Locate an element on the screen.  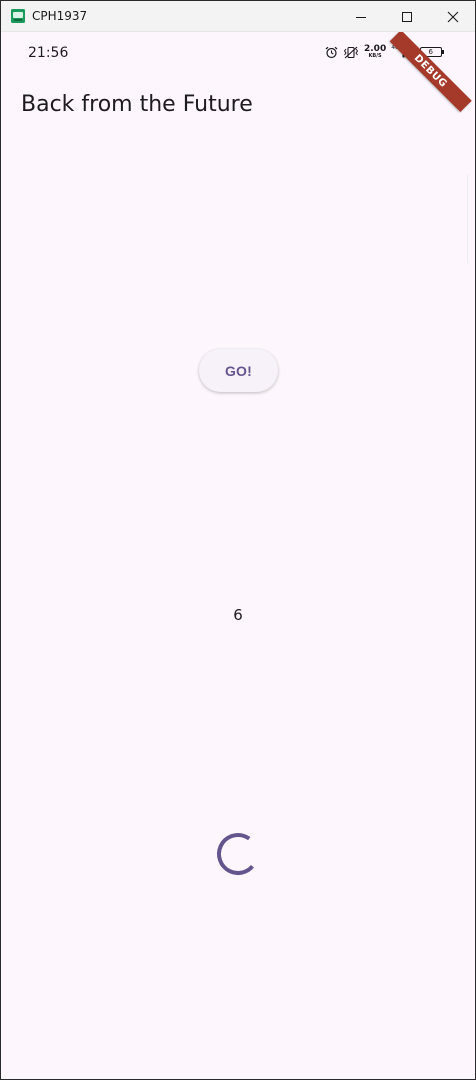
progress-spinner-icon is located at coordinates (238, 854).